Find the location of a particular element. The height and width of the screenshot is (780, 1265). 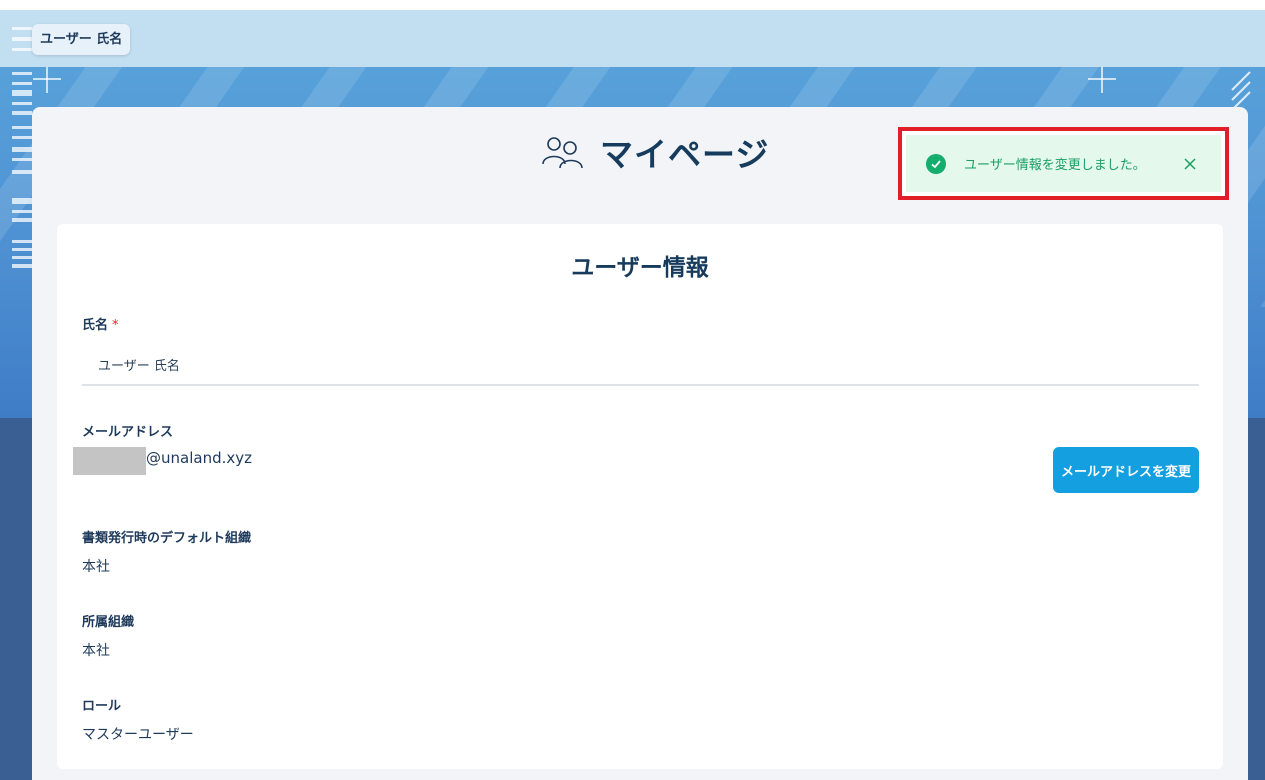

role-value: マスターユーザー is located at coordinates (138, 735).